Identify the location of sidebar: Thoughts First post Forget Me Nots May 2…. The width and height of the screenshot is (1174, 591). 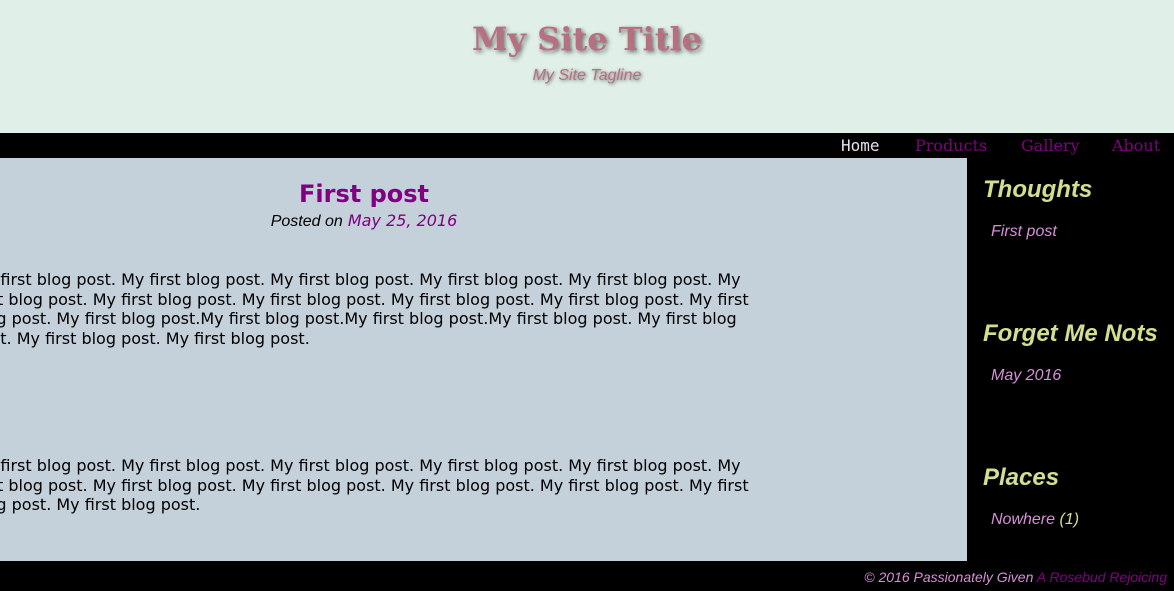
(1070, 359).